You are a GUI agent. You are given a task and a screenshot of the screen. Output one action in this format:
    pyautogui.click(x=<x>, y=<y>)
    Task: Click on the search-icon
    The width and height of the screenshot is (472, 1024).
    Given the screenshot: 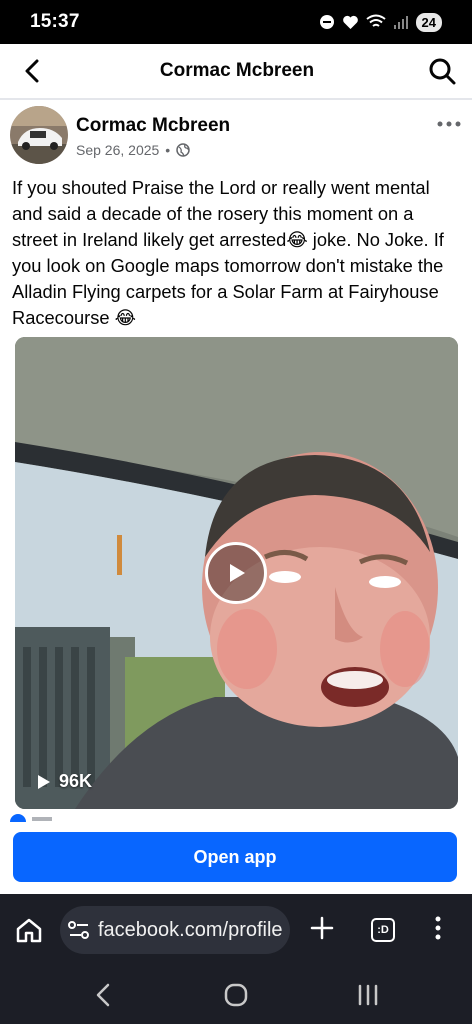 What is the action you would take?
    pyautogui.click(x=442, y=71)
    